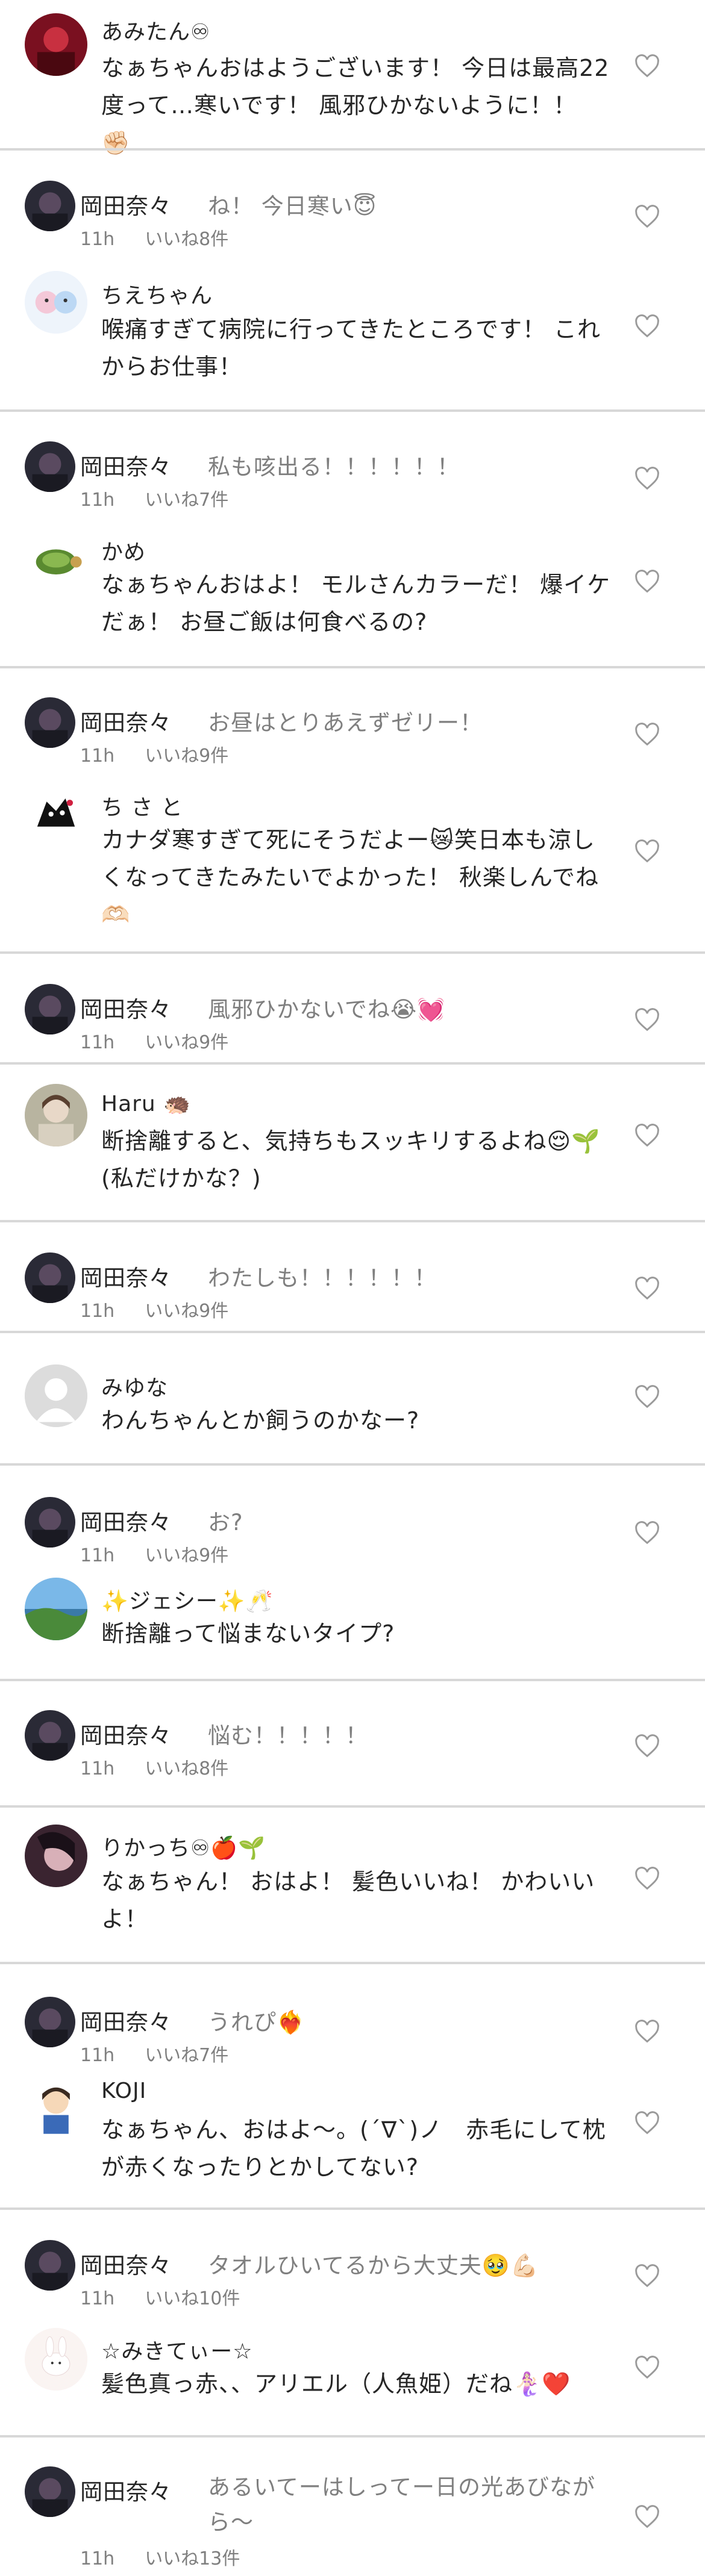  Describe the element at coordinates (327, 1010) in the screenshot. I see `reply-text: 風邪ひかないでね😭💓` at that location.